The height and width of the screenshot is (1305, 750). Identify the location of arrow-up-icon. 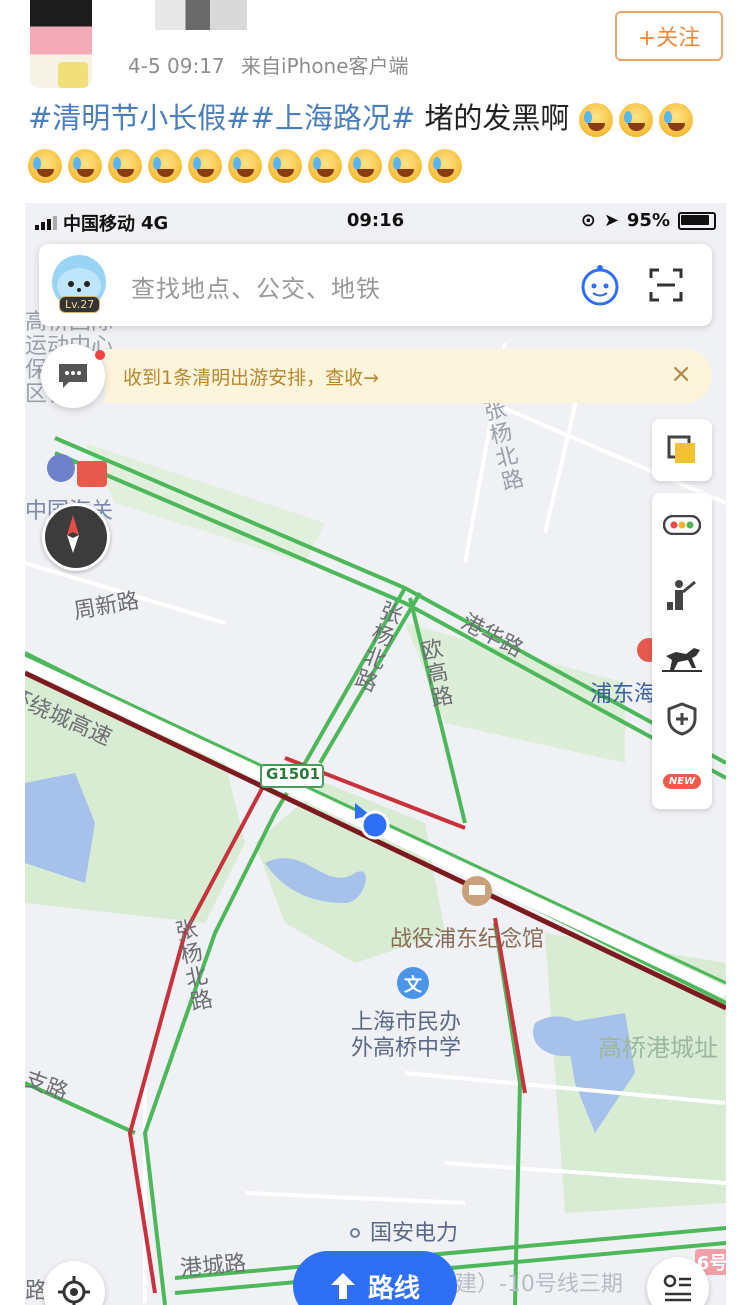
(342, 1286).